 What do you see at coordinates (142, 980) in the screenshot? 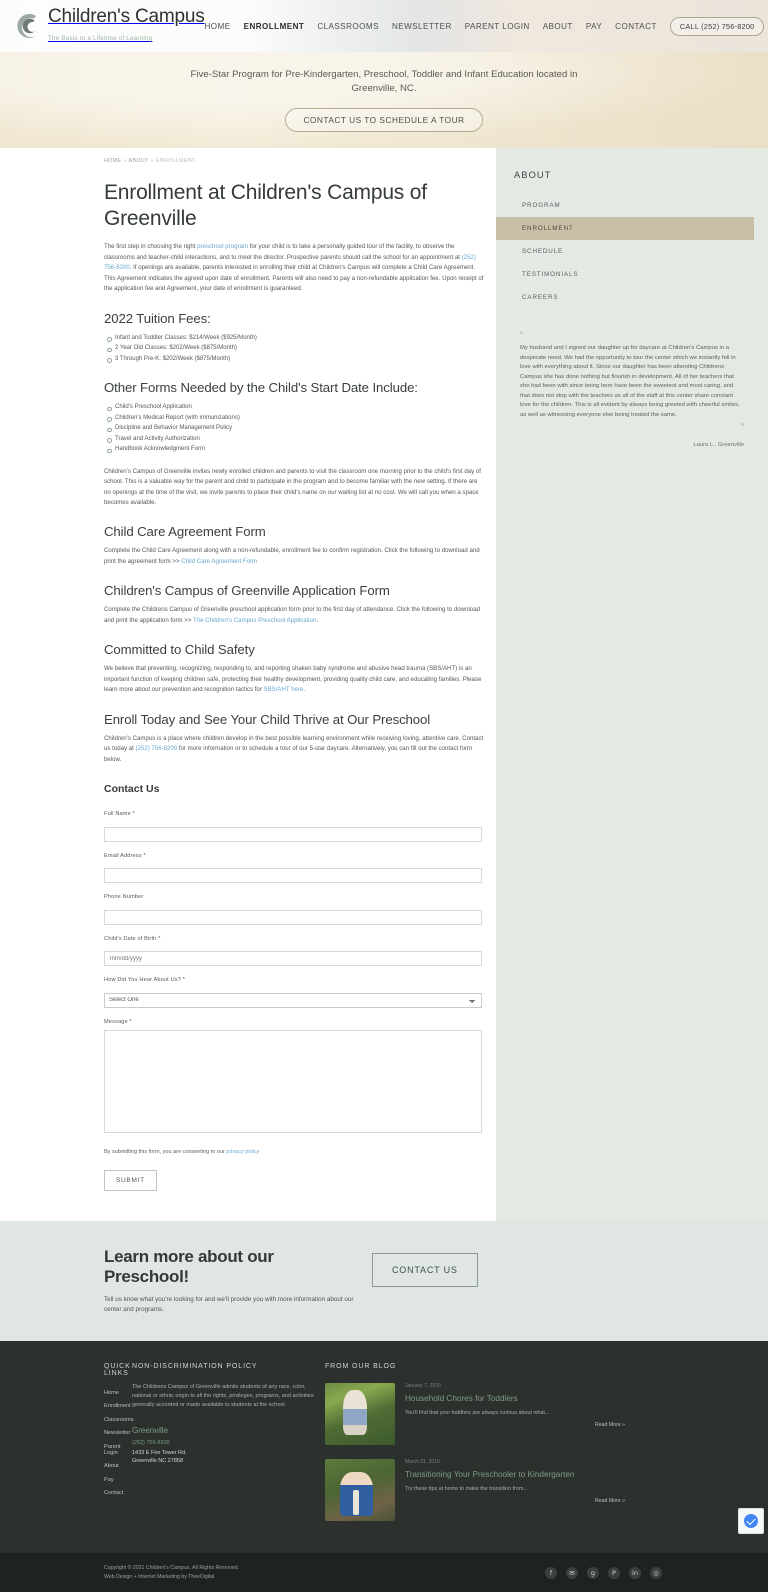
I see `hear-about-label-text: How Did You Hear About Us?` at bounding box center [142, 980].